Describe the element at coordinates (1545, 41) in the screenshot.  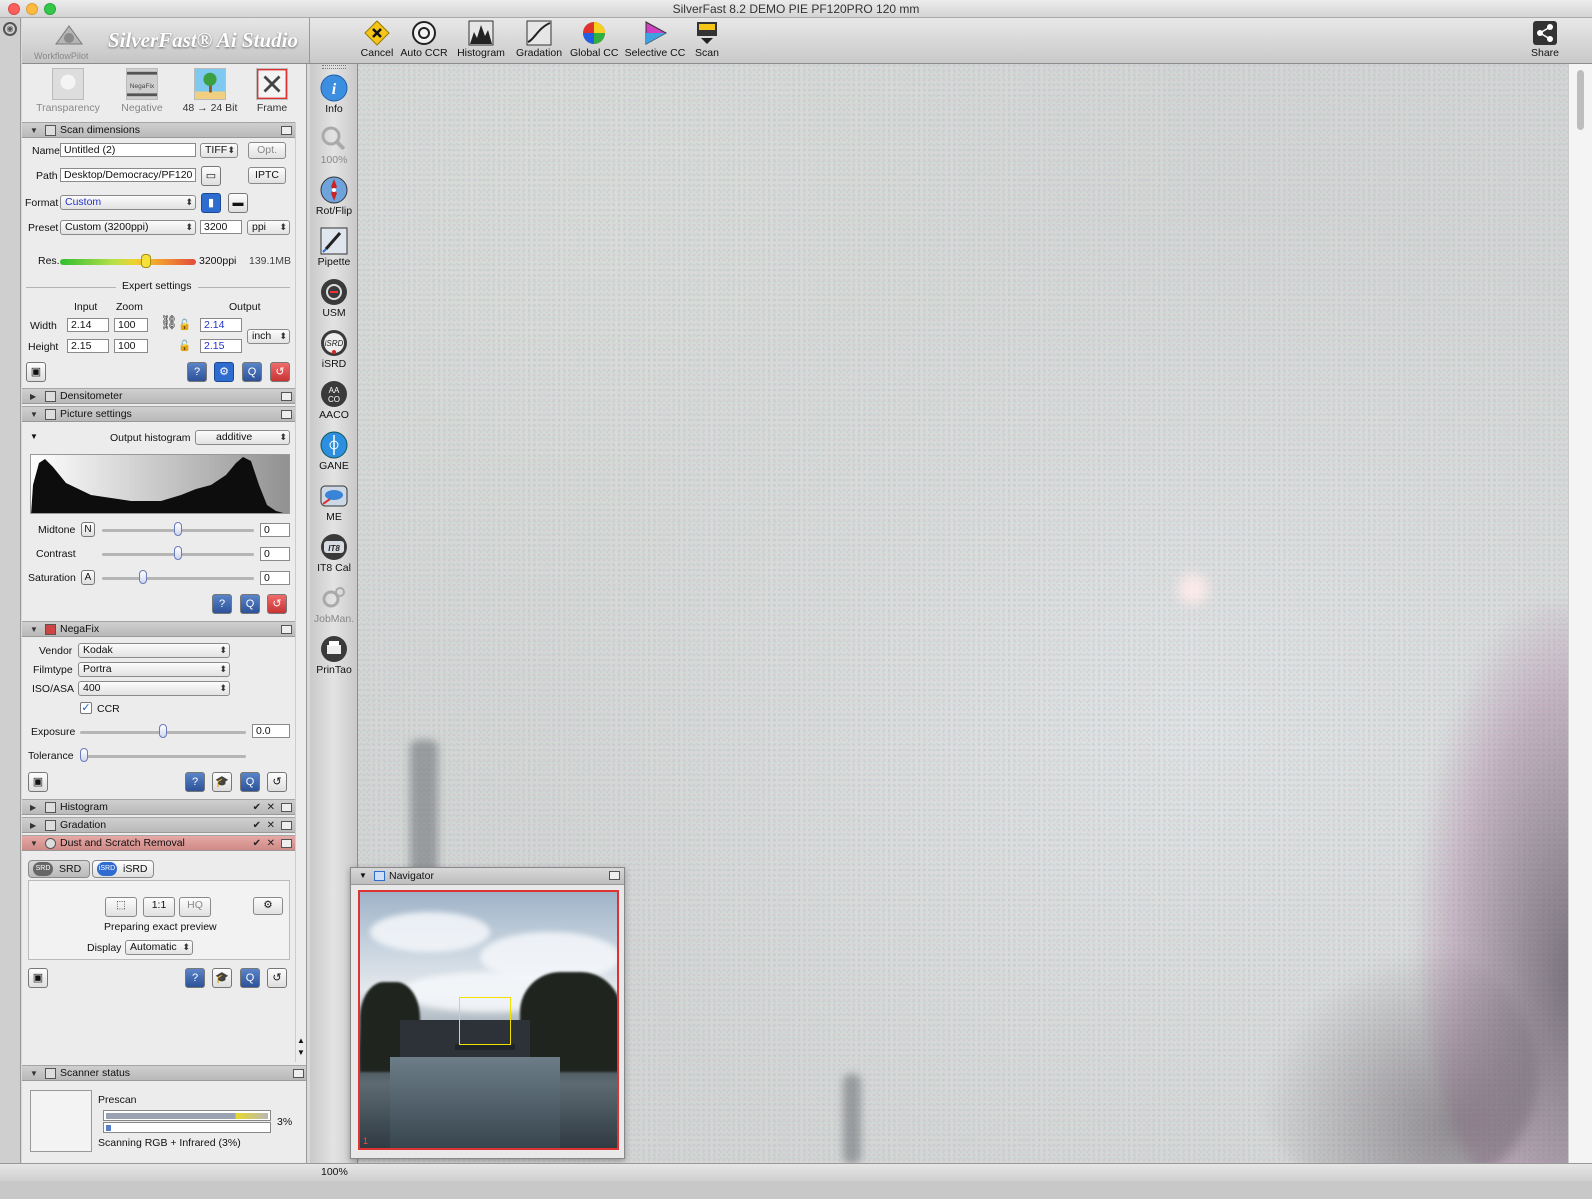
I see `share-button: Share` at that location.